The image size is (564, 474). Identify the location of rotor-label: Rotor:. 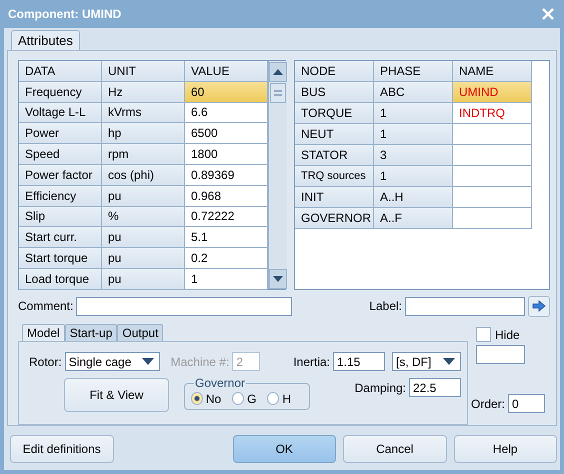
(45, 361).